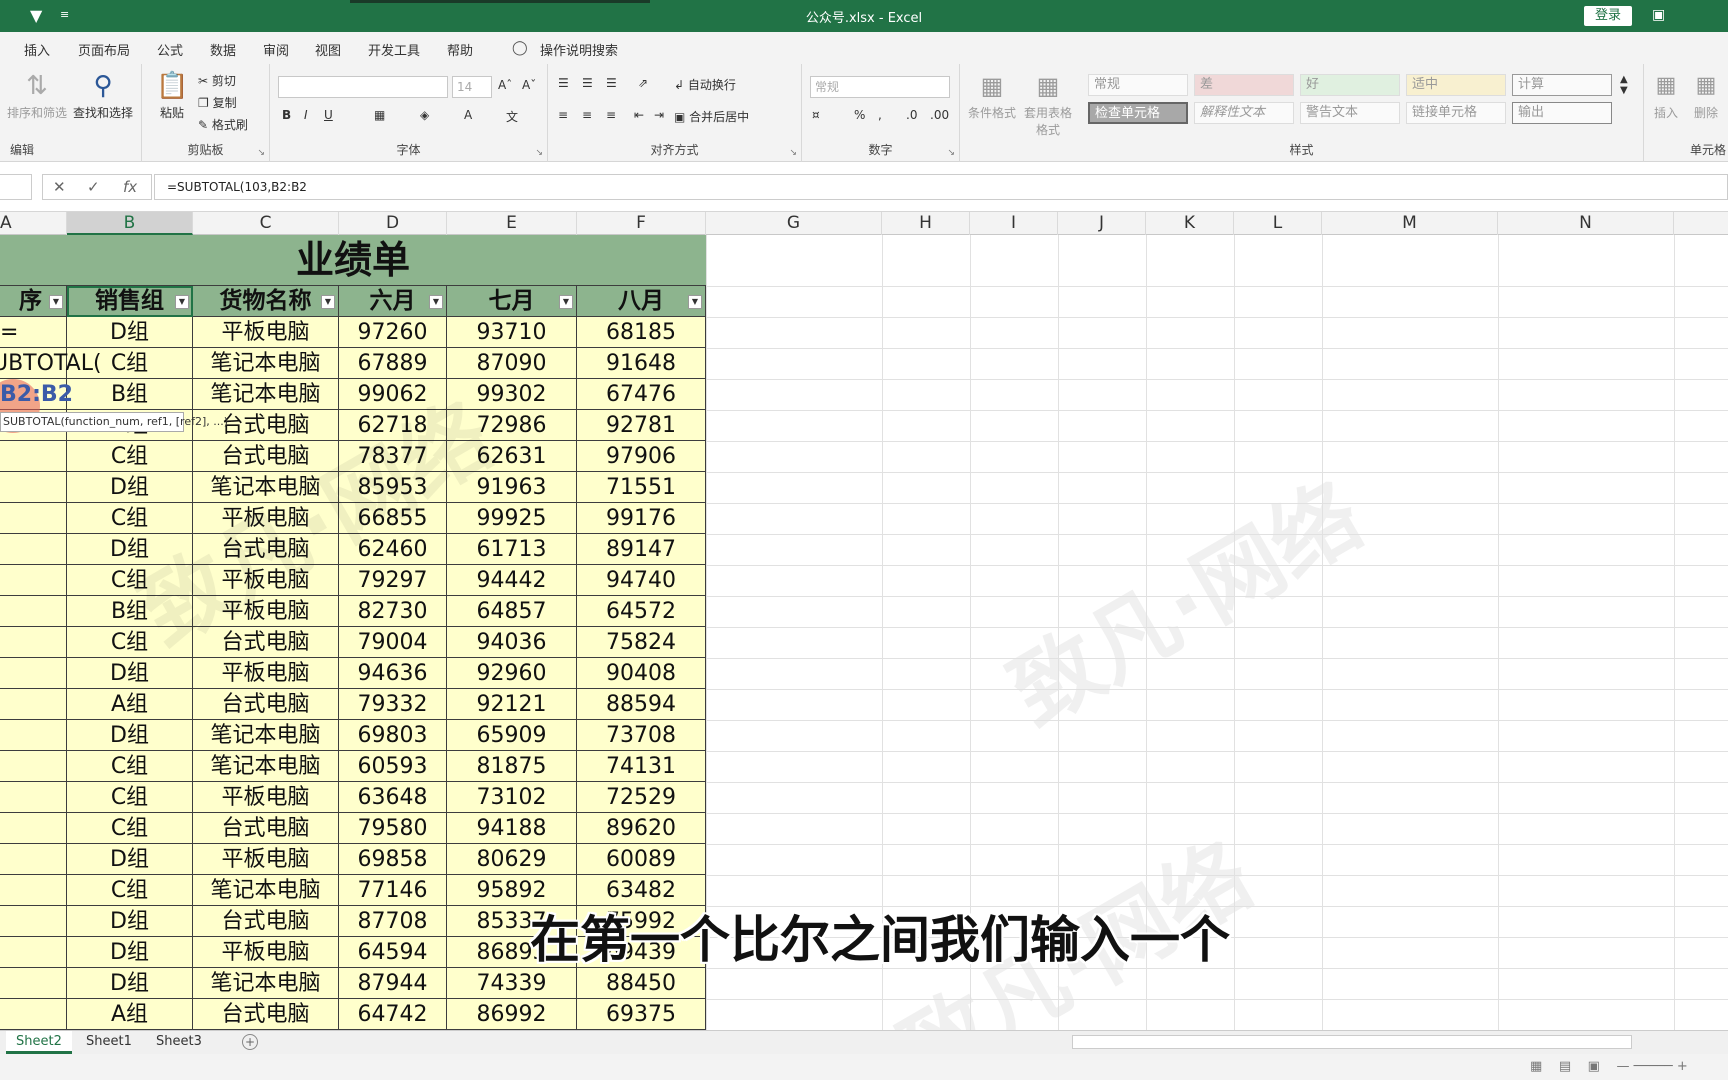 The image size is (1728, 1080). What do you see at coordinates (393, 828) in the screenshot?
I see `cell-june: 79580` at bounding box center [393, 828].